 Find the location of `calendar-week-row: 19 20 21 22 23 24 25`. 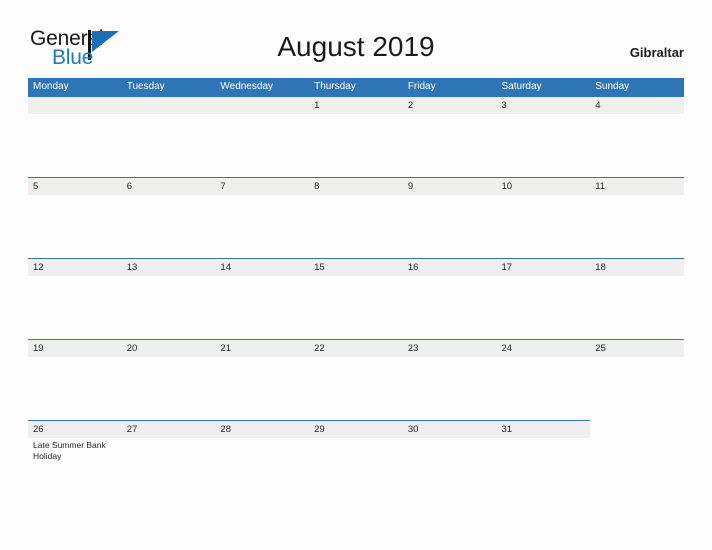

calendar-week-row: 19 20 21 22 23 24 25 is located at coordinates (356, 379).